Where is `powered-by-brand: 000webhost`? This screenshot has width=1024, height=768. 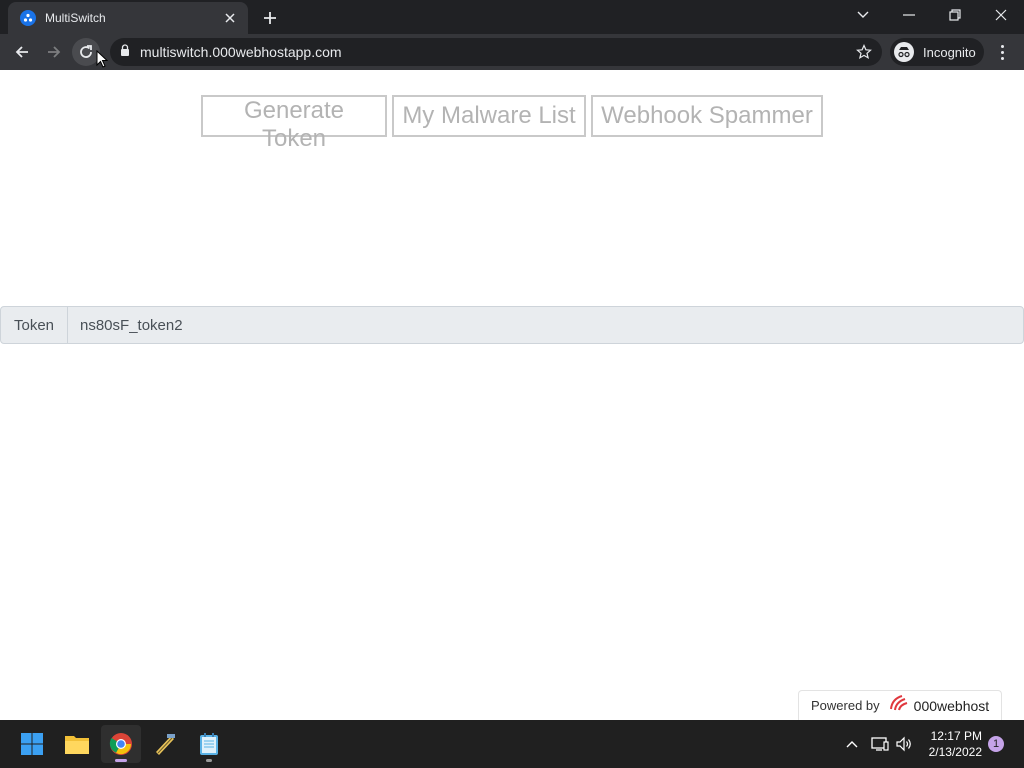 powered-by-brand: 000webhost is located at coordinates (951, 705).